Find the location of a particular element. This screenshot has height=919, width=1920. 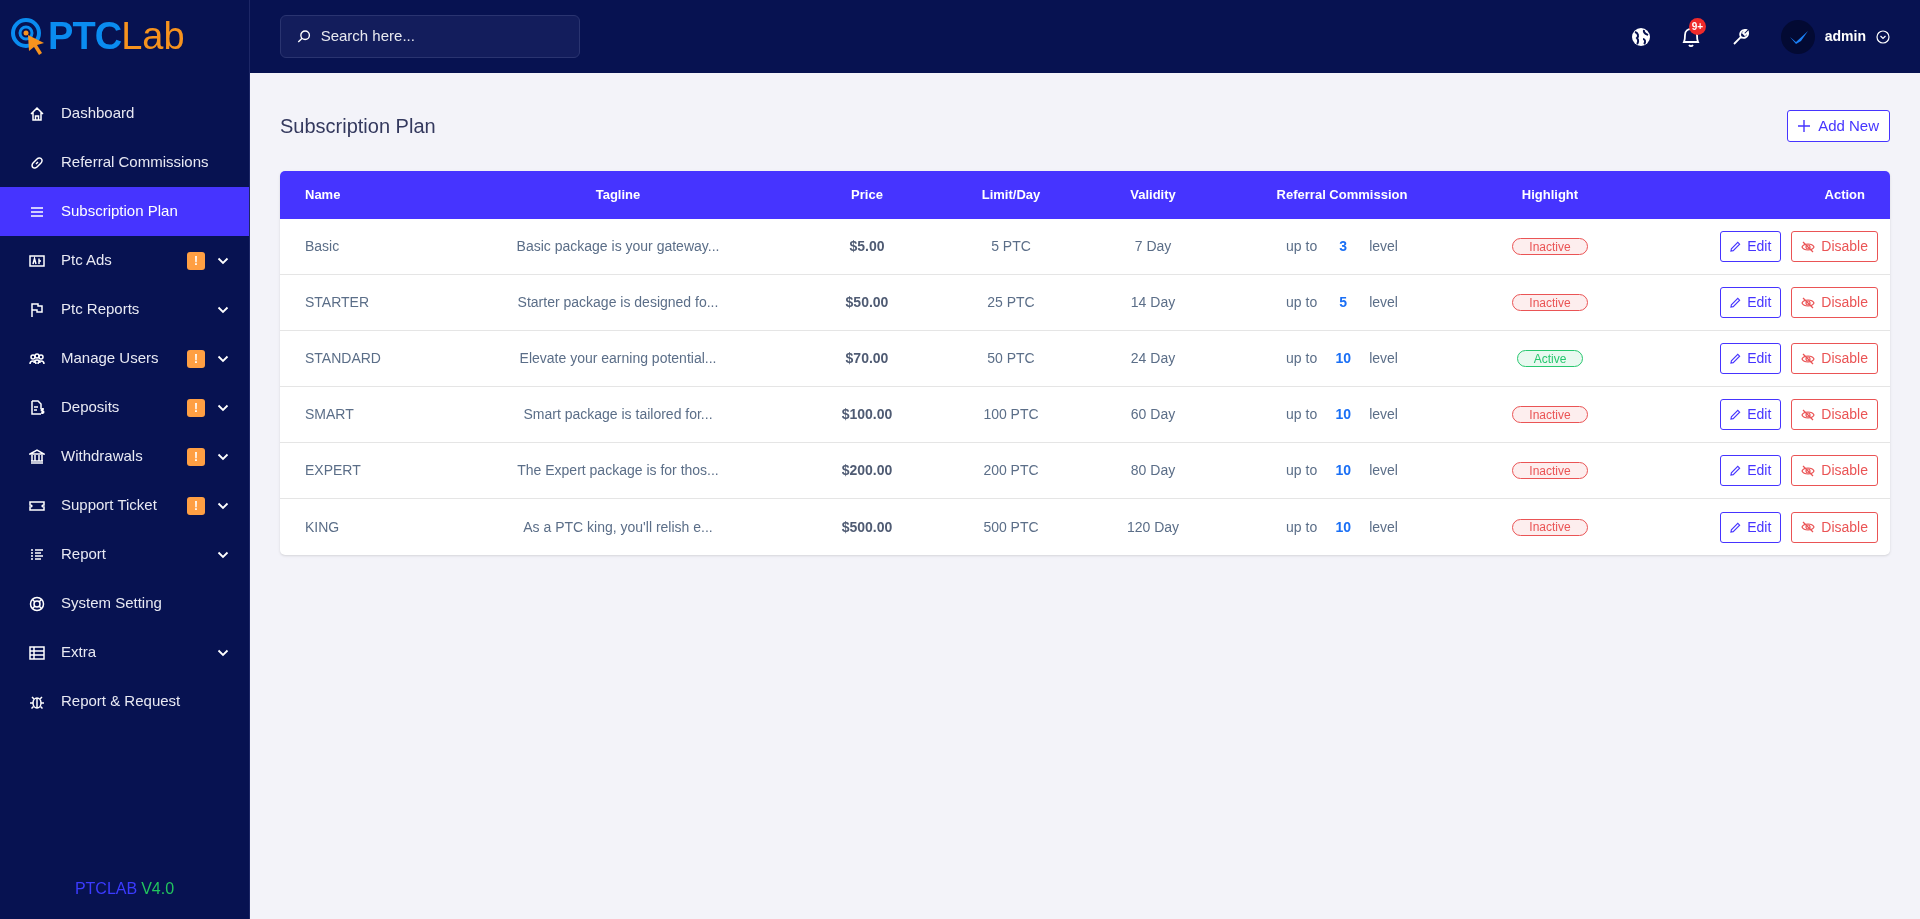

list-icon is located at coordinates (37, 554).